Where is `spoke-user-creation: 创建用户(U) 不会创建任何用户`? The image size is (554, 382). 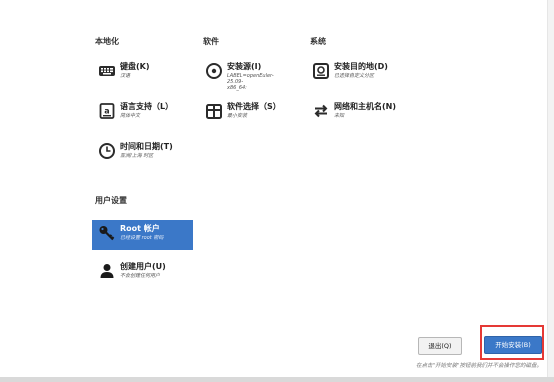 spoke-user-creation: 创建用户(U) 不会创建任何用户 is located at coordinates (142, 273).